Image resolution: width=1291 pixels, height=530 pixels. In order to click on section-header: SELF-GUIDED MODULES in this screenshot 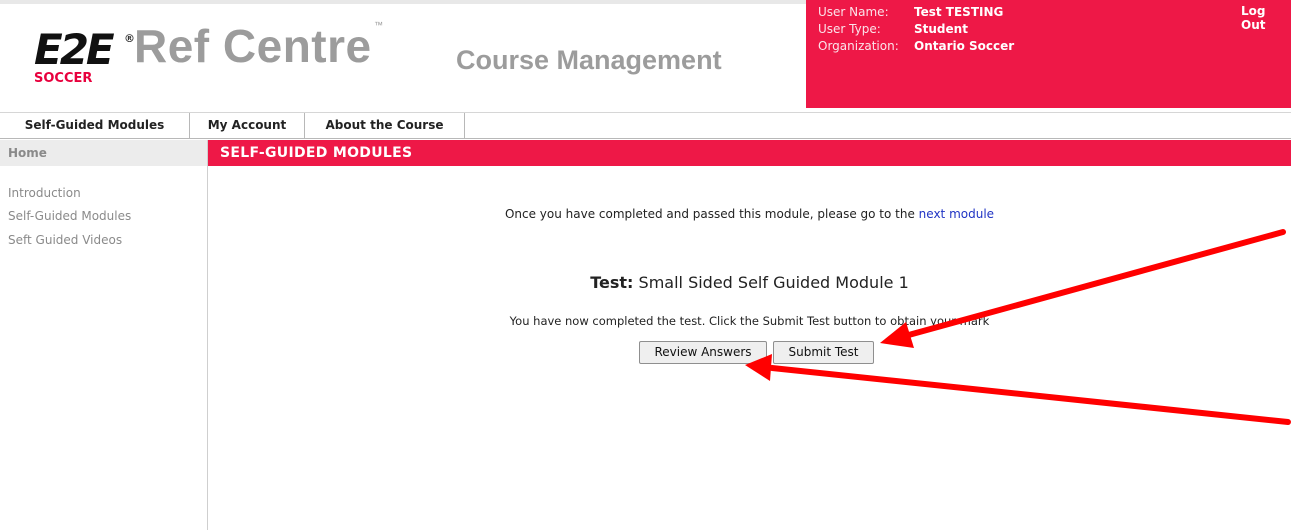, I will do `click(749, 153)`.